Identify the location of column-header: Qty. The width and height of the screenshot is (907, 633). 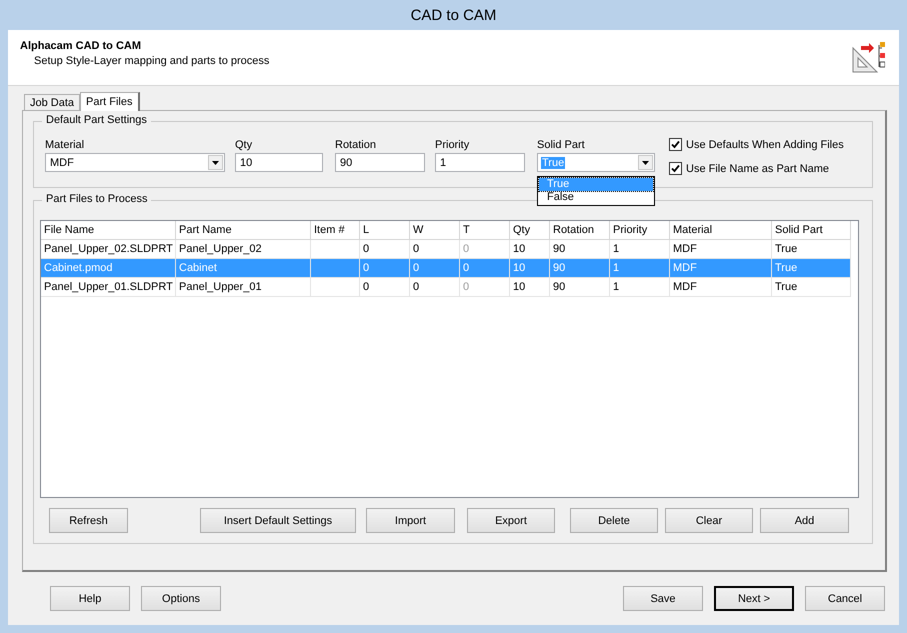
(530, 230).